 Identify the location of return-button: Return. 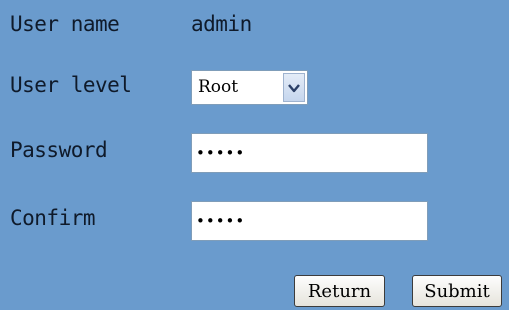
(339, 291).